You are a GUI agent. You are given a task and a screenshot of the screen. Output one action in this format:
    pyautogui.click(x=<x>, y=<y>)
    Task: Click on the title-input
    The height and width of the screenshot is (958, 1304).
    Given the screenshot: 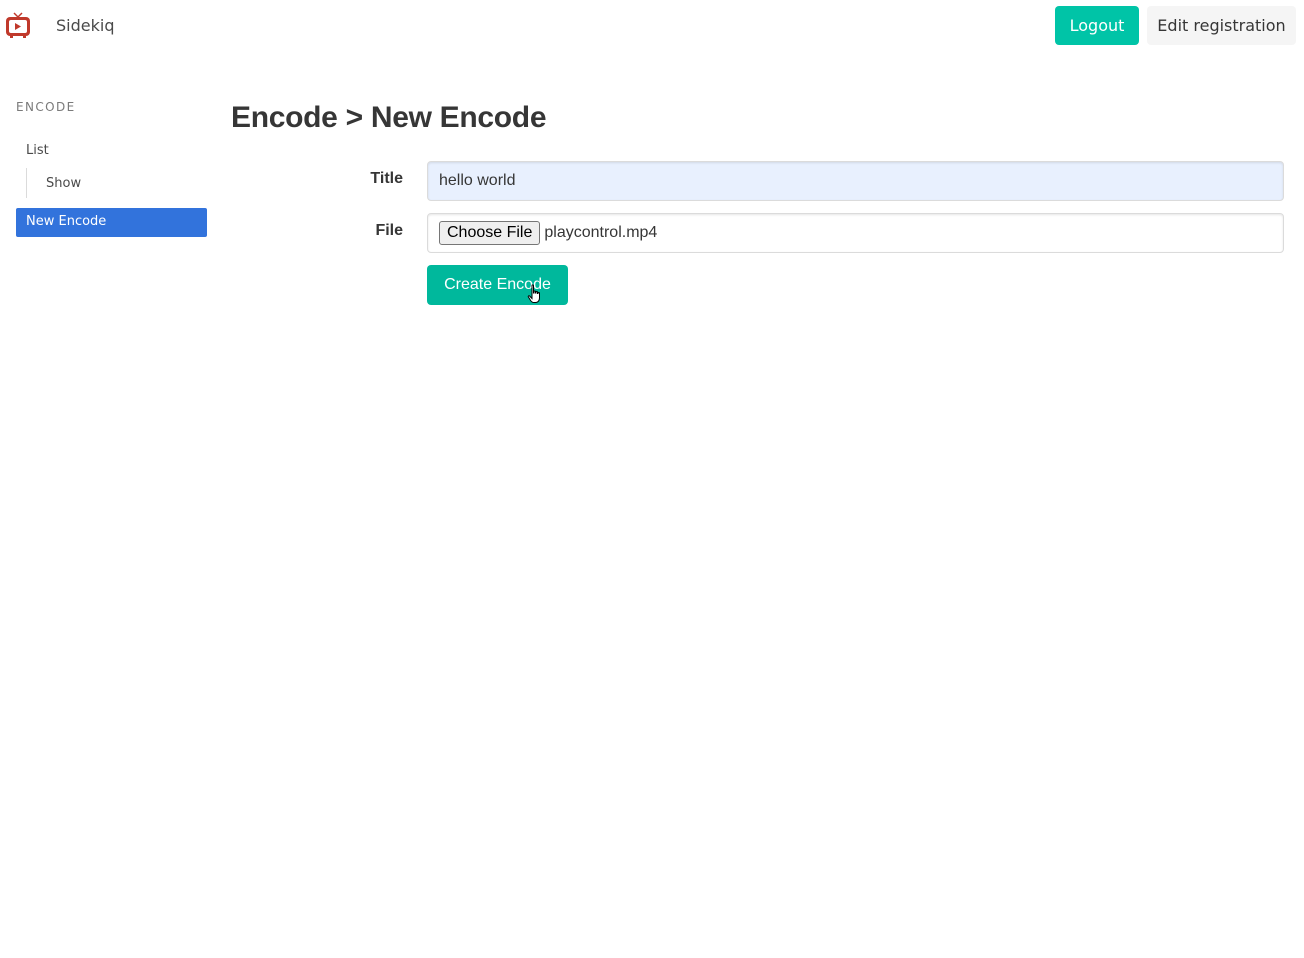 What is the action you would take?
    pyautogui.click(x=855, y=181)
    